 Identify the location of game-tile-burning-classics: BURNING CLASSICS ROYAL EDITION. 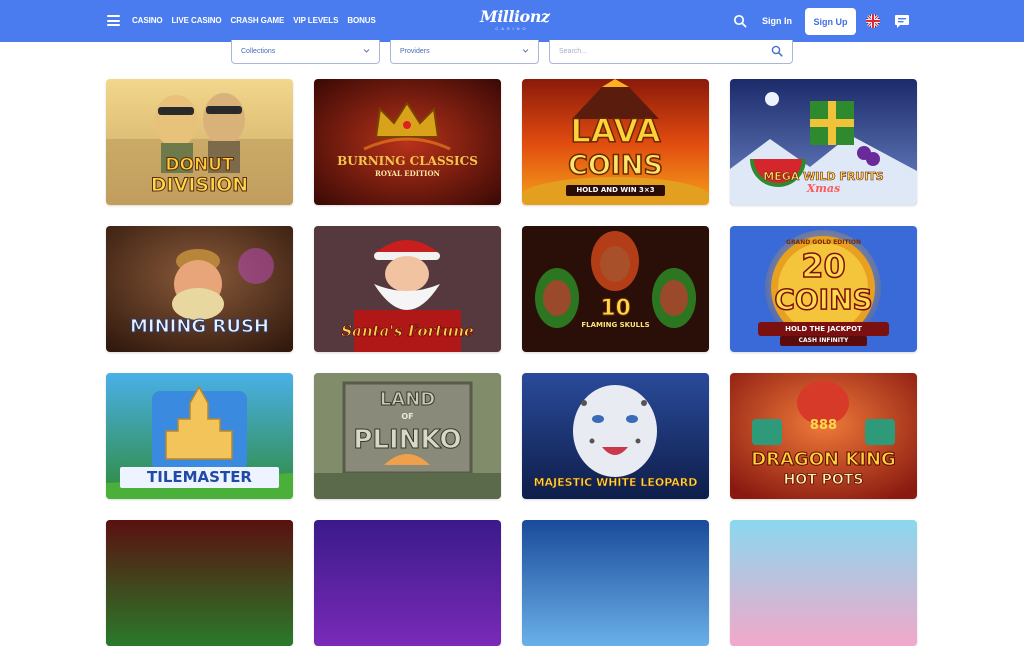
(407, 142).